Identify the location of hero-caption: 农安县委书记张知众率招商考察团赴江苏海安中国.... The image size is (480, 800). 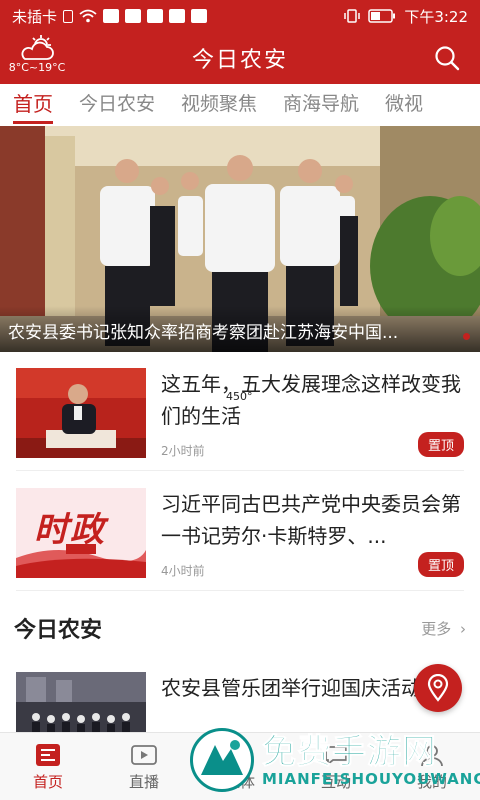
(240, 329).